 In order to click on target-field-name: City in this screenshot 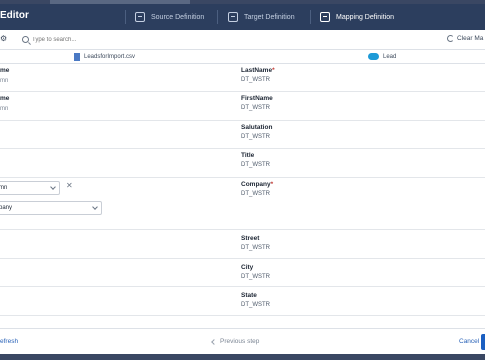, I will do `click(247, 267)`.